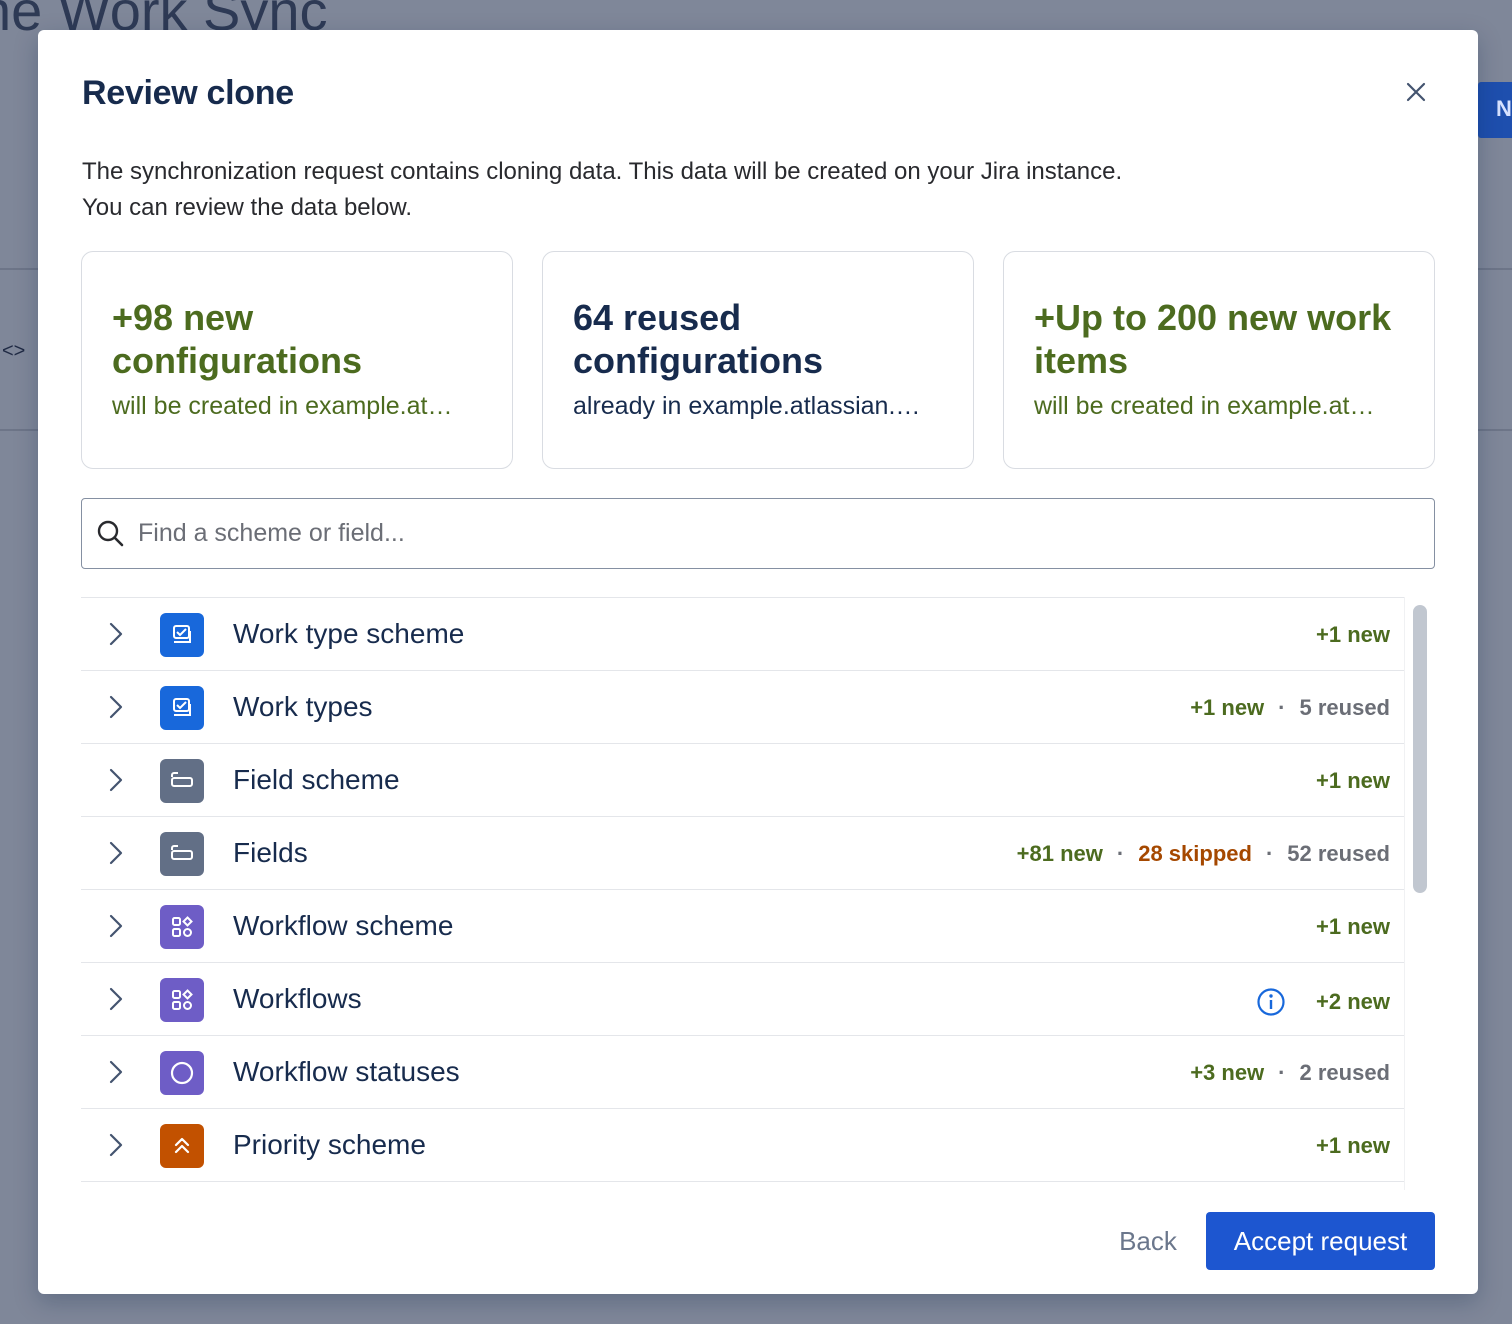 This screenshot has height=1324, width=1512. What do you see at coordinates (1195, 853) in the screenshot?
I see `skipped-count: 28 skipped` at bounding box center [1195, 853].